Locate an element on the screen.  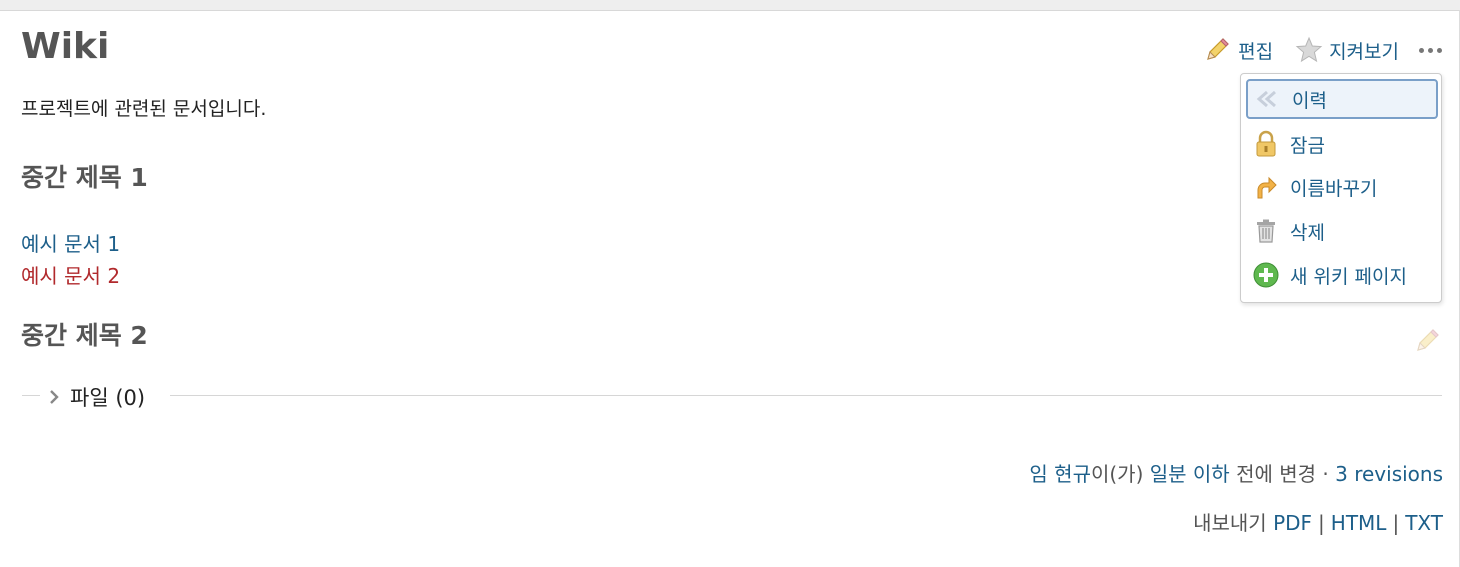
dropdown-item-label: 새 위키 페이지 is located at coordinates (1348, 276).